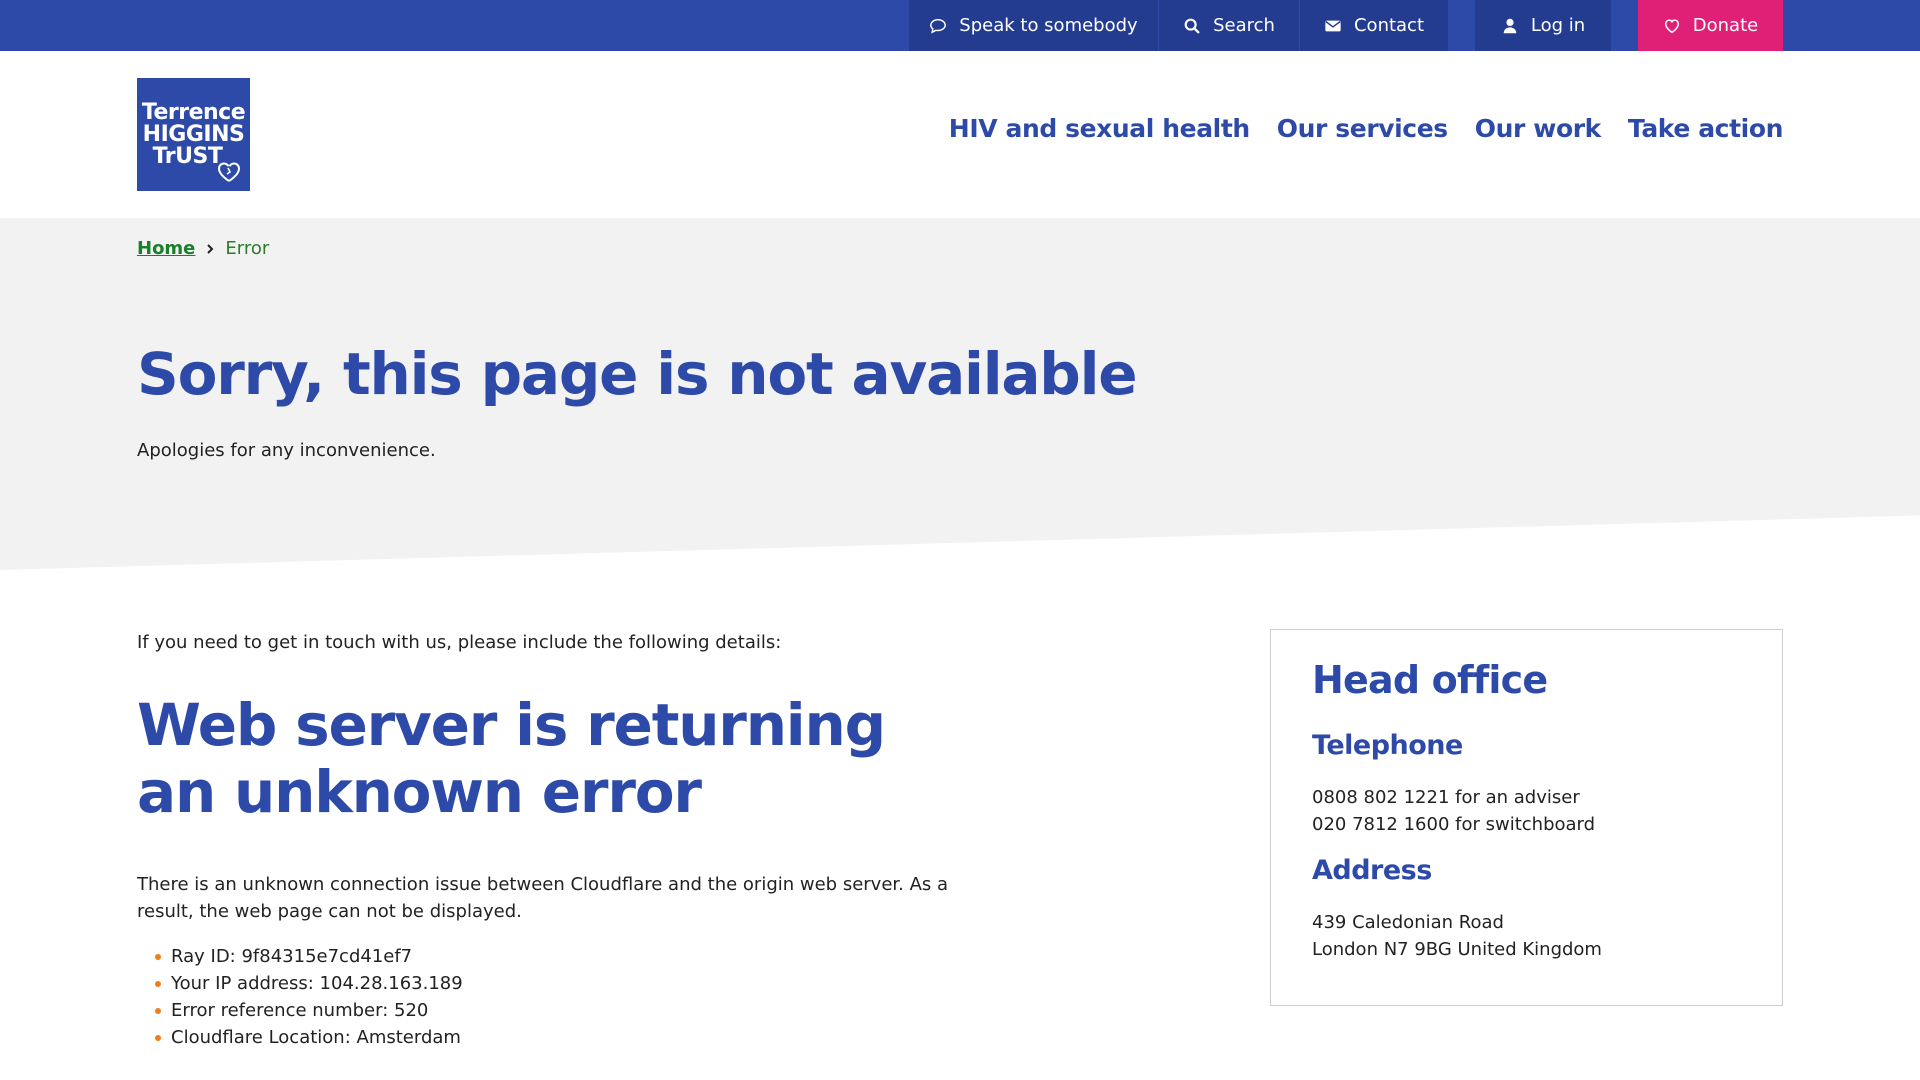 The height and width of the screenshot is (1080, 1920). Describe the element at coordinates (1510, 25) in the screenshot. I see `user-icon` at that location.